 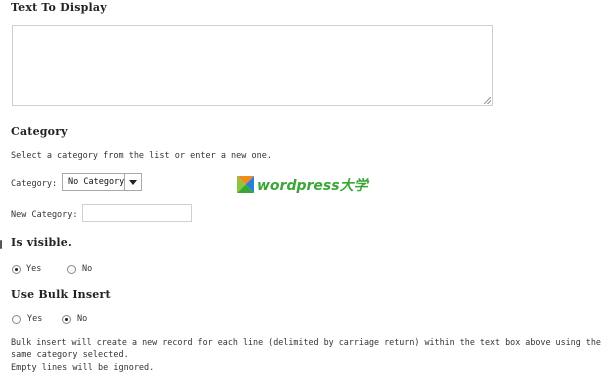 What do you see at coordinates (1, 244) in the screenshot?
I see `edge-marker` at bounding box center [1, 244].